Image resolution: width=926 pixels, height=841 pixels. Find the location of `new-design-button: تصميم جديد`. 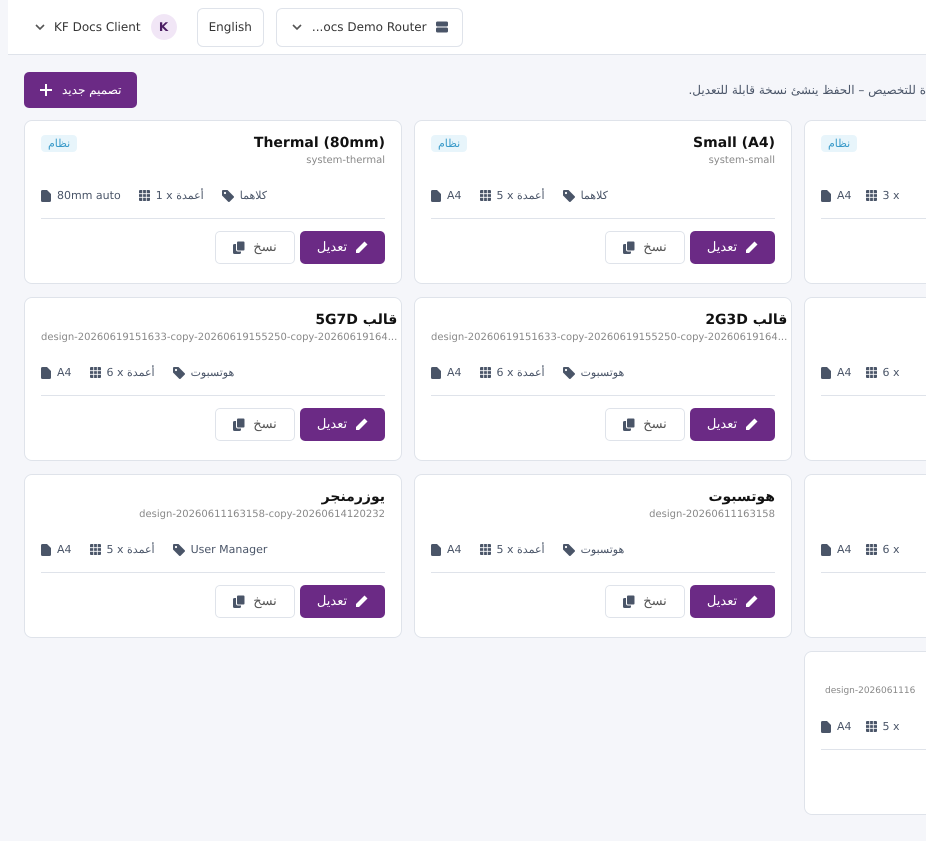

new-design-button: تصميم جديد is located at coordinates (81, 90).